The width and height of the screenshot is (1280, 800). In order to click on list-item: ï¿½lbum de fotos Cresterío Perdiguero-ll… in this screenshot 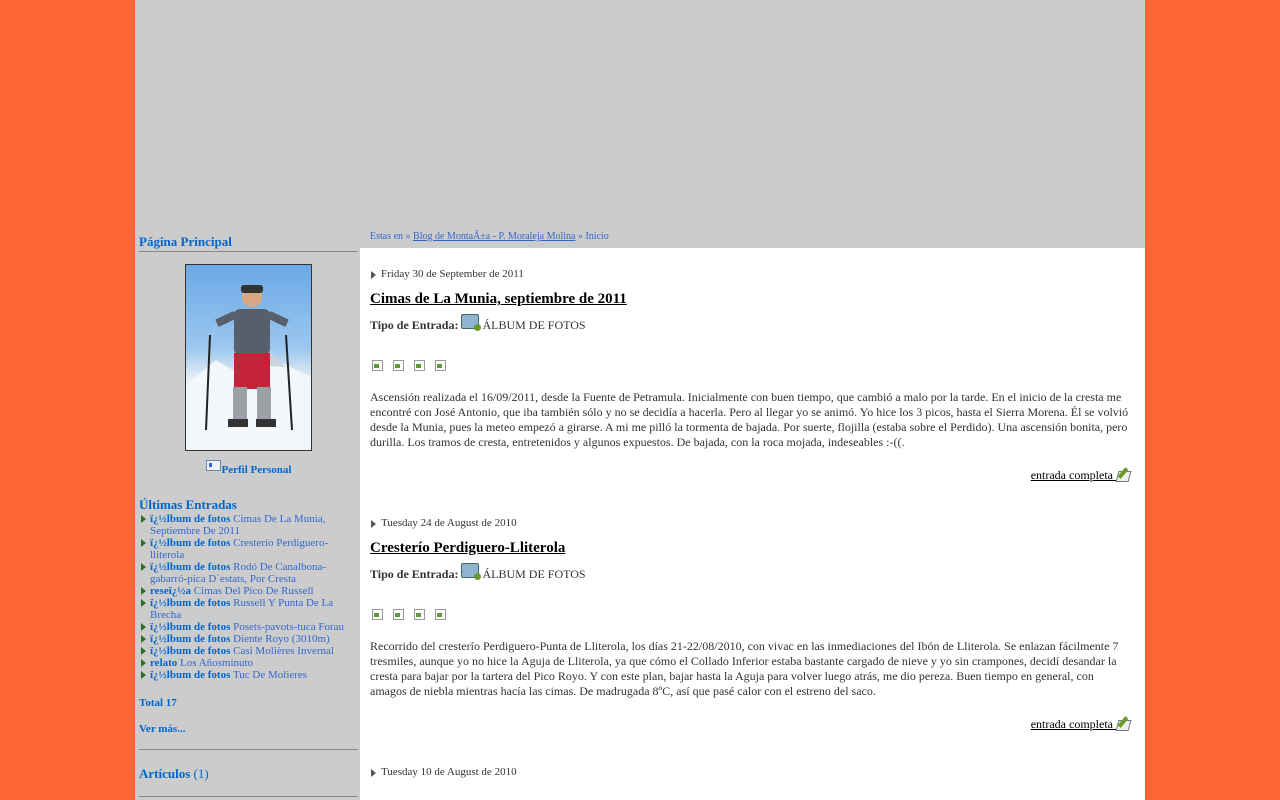, I will do `click(248, 549)`.